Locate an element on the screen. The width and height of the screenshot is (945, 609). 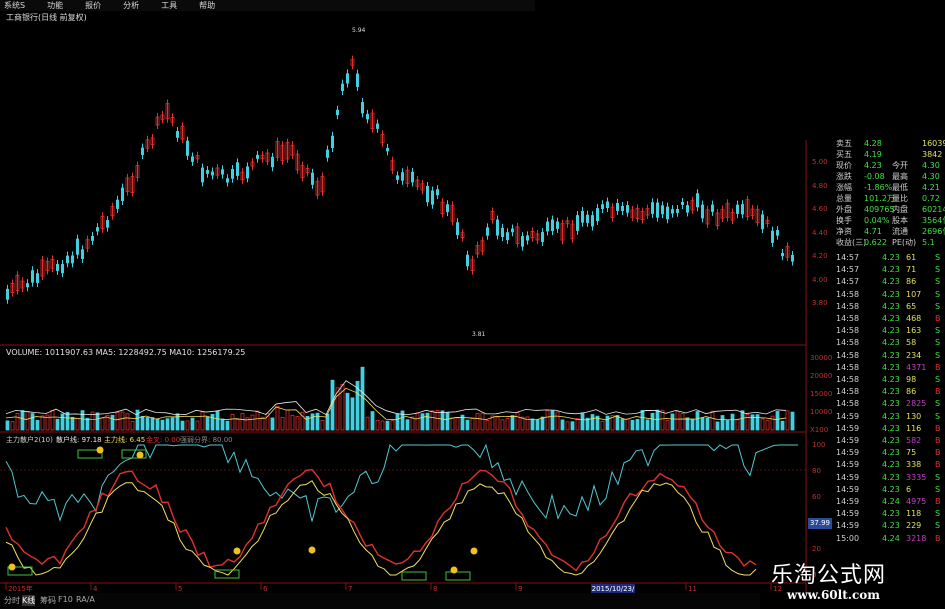
tick-row: 14:57 4.23 61 S is located at coordinates (889, 257).